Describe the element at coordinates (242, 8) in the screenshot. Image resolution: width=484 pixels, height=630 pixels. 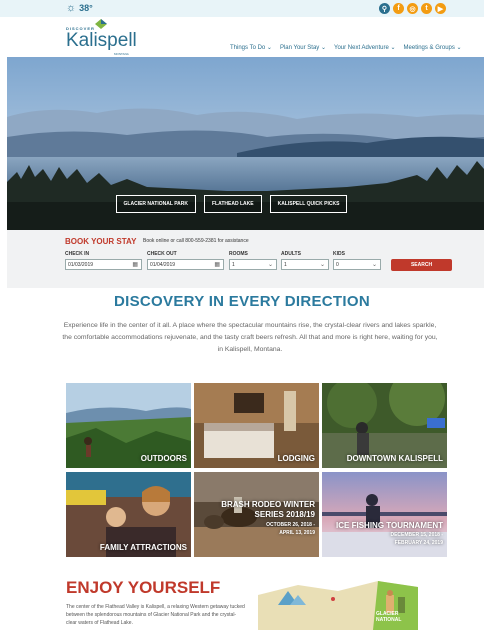
I see `utility-bar: ☼ 38° ⚲ f ◎ t ▶` at that location.